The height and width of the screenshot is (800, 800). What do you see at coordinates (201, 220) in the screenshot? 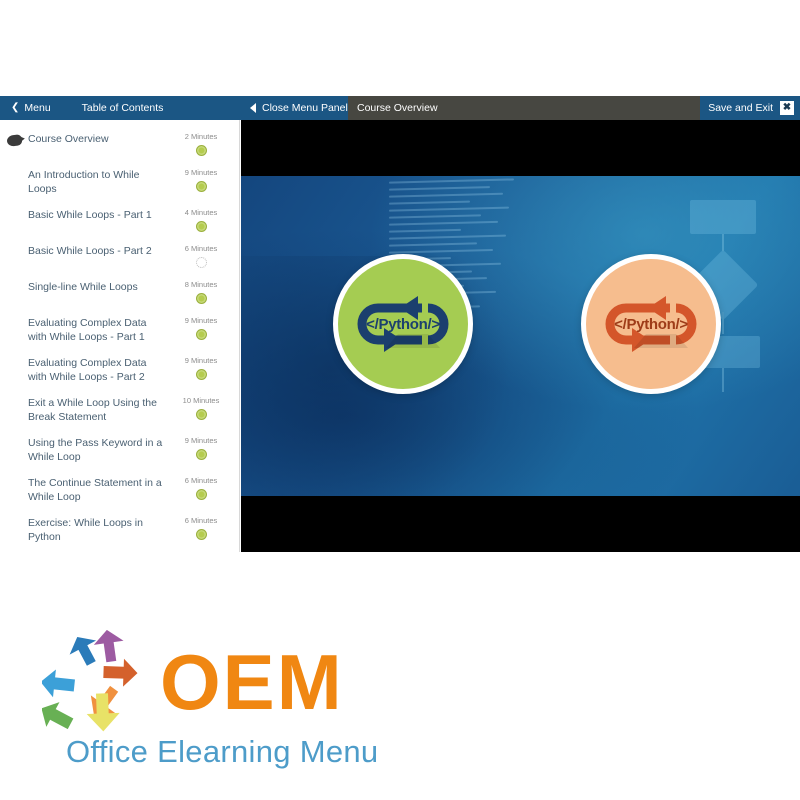
I see `toc-item-meta: 4 Minutes` at bounding box center [201, 220].